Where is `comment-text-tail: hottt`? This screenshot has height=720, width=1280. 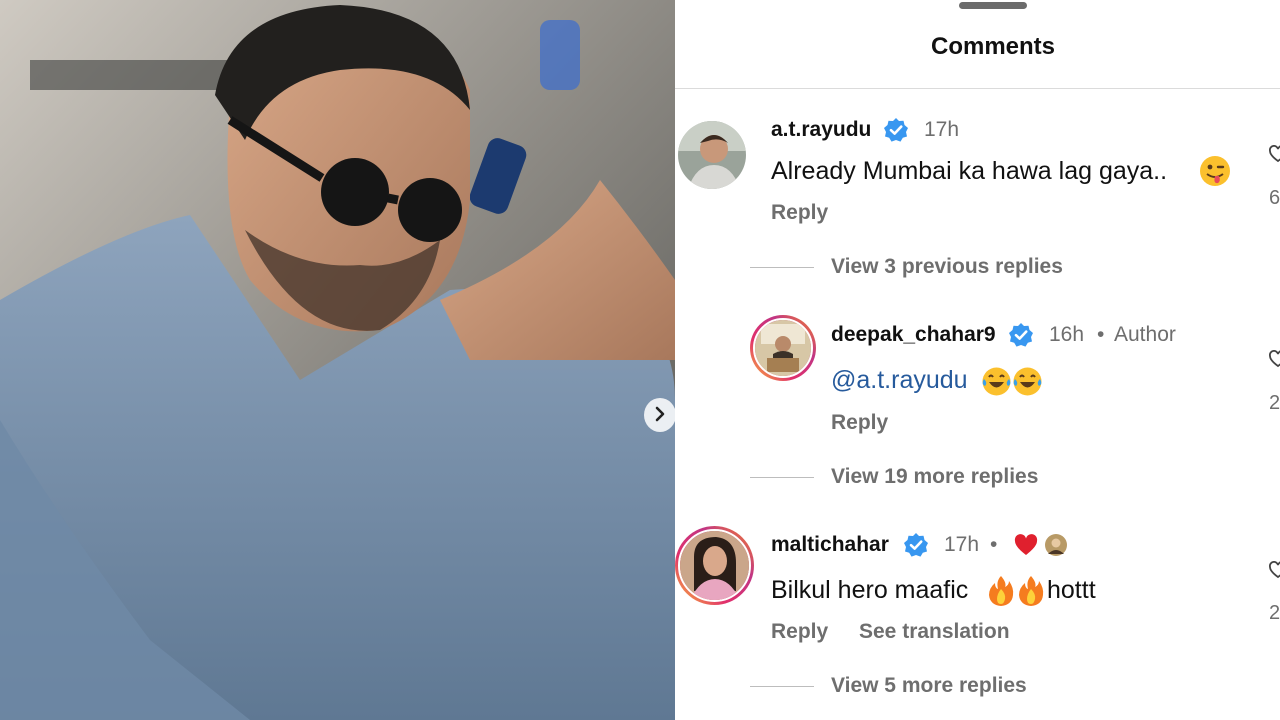 comment-text-tail: hottt is located at coordinates (1071, 590).